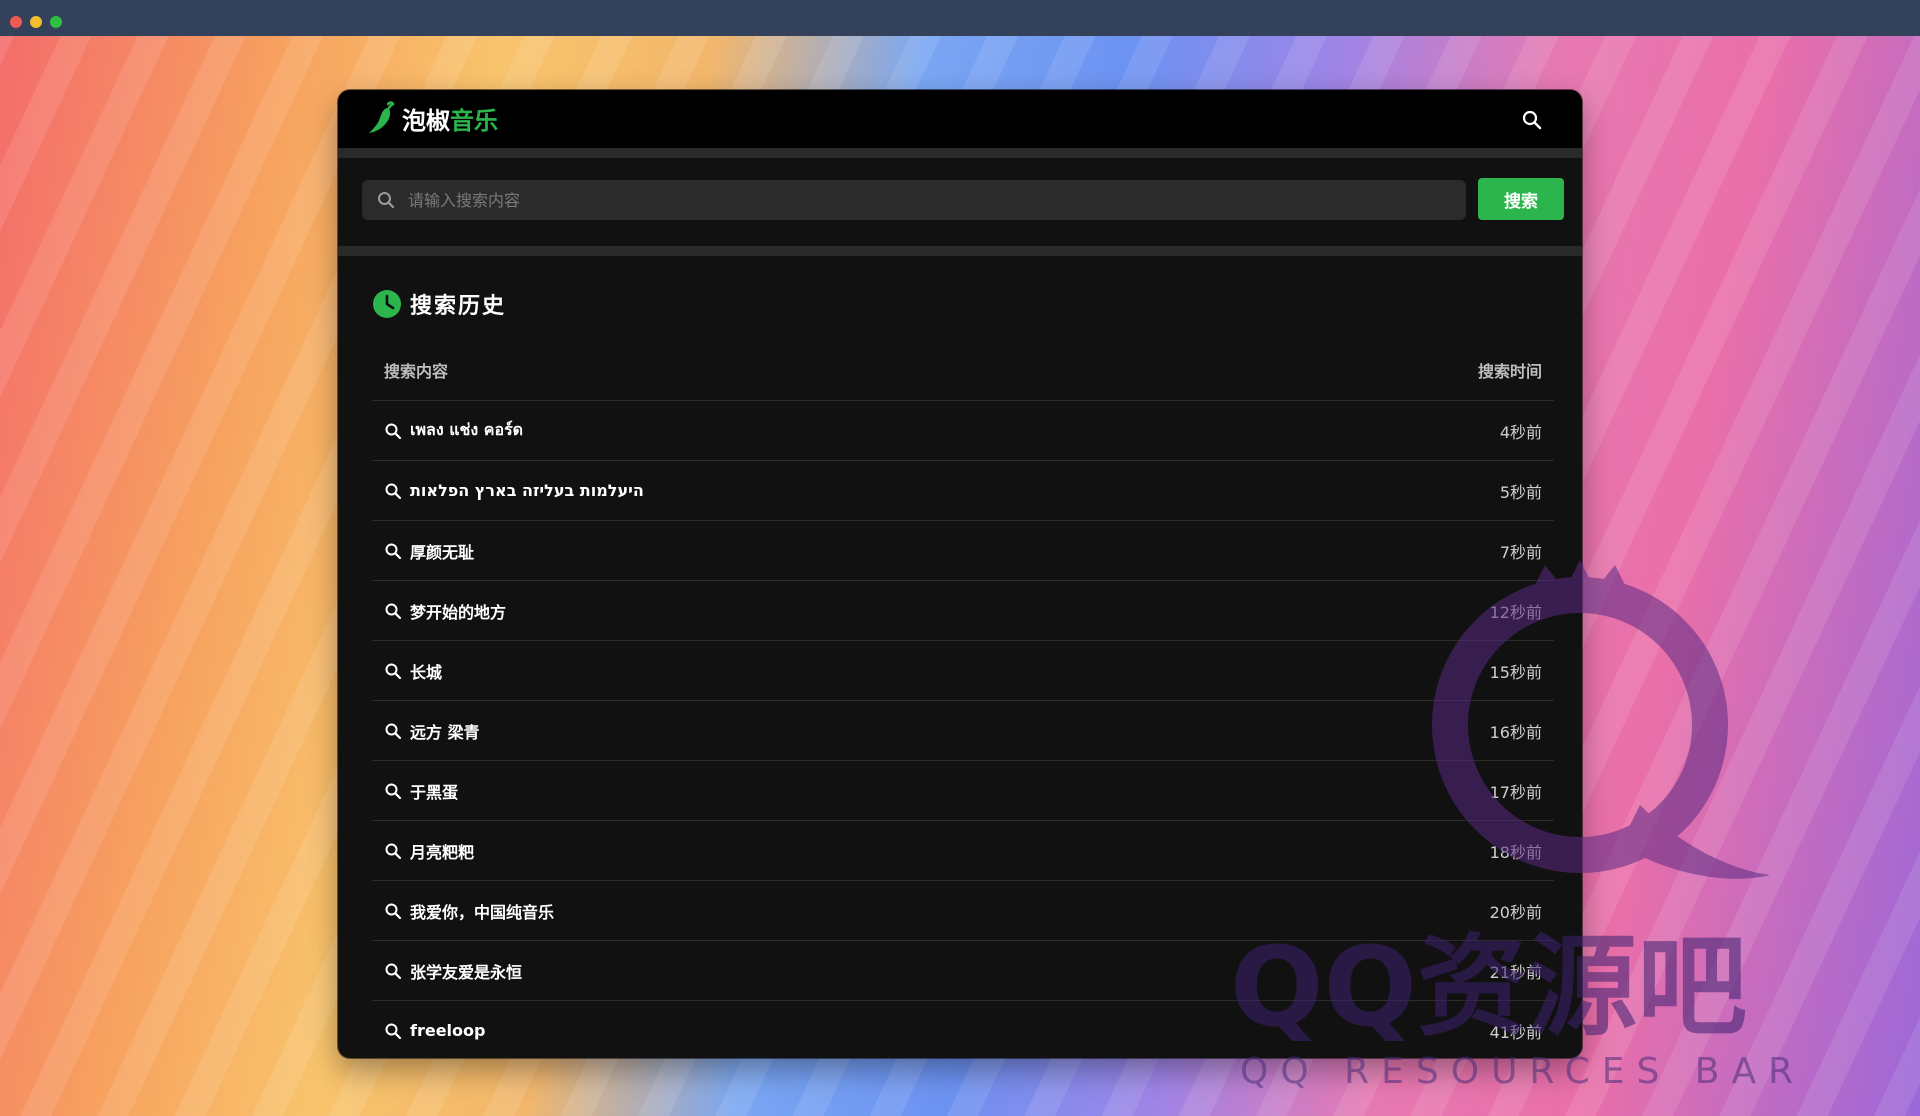 The width and height of the screenshot is (1920, 1116). What do you see at coordinates (960, 124) in the screenshot?
I see `app-header: 泡椒 音乐` at bounding box center [960, 124].